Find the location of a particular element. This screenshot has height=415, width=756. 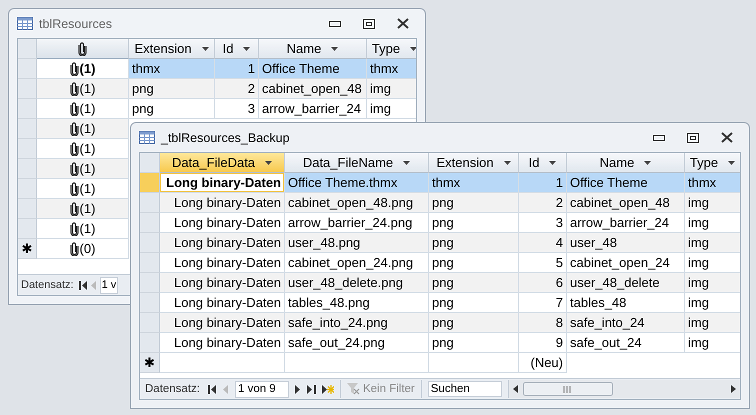

table-cell: safe_into_24 is located at coordinates (626, 323).